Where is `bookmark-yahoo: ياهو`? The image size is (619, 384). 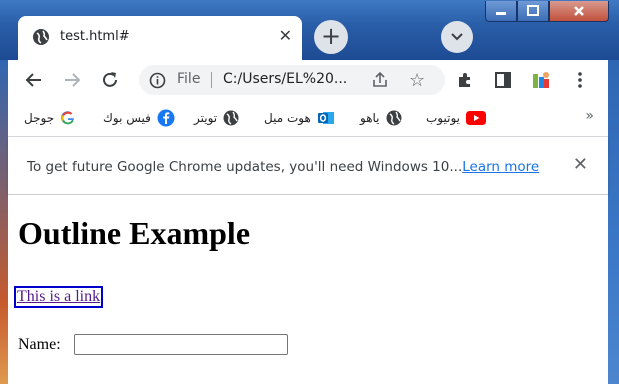
bookmark-yahoo: ياهو is located at coordinates (381, 118).